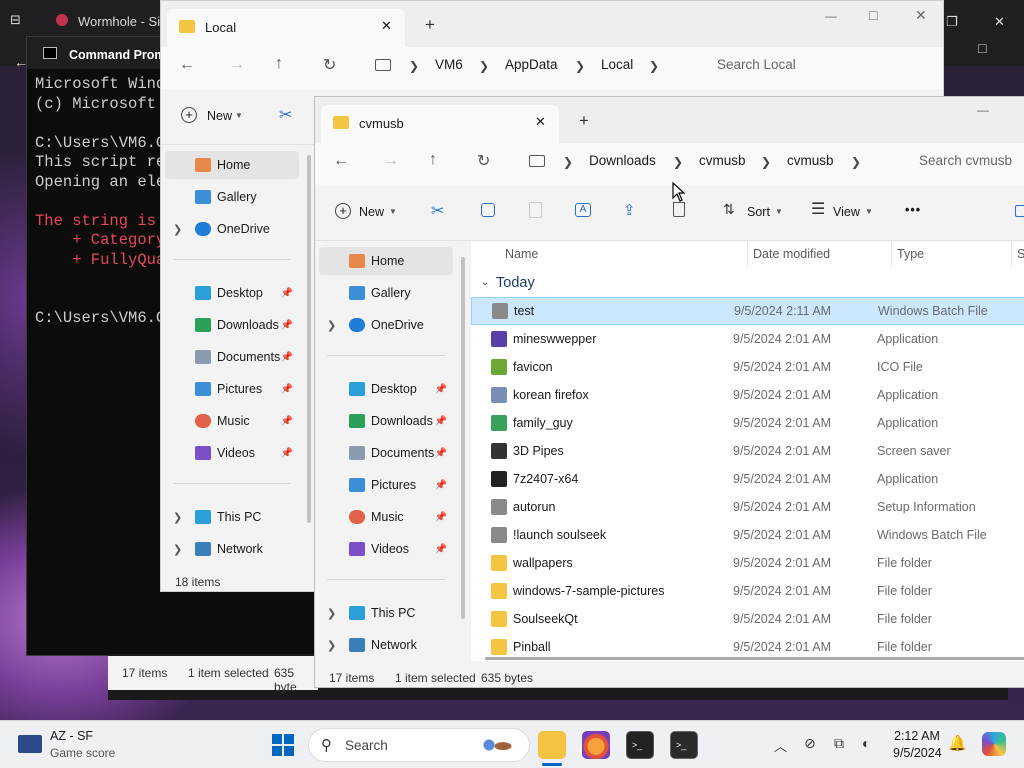  Describe the element at coordinates (747, 367) in the screenshot. I see `file-row: favicon 9/5/2024 2:01 AM ICO File` at that location.